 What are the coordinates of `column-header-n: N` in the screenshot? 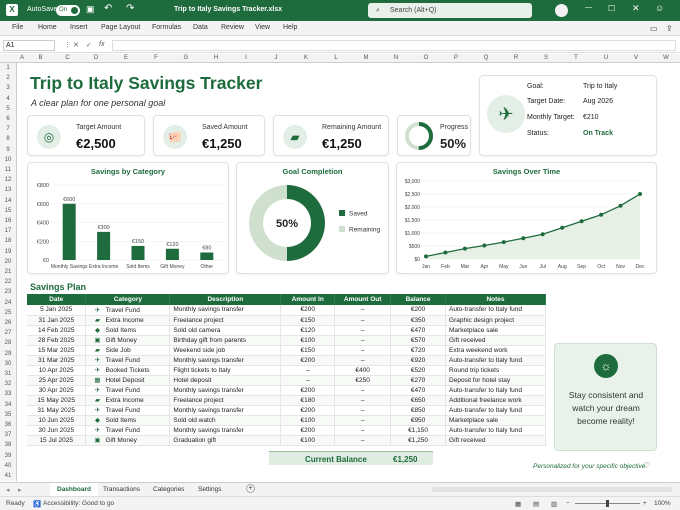 It's located at (396, 58).